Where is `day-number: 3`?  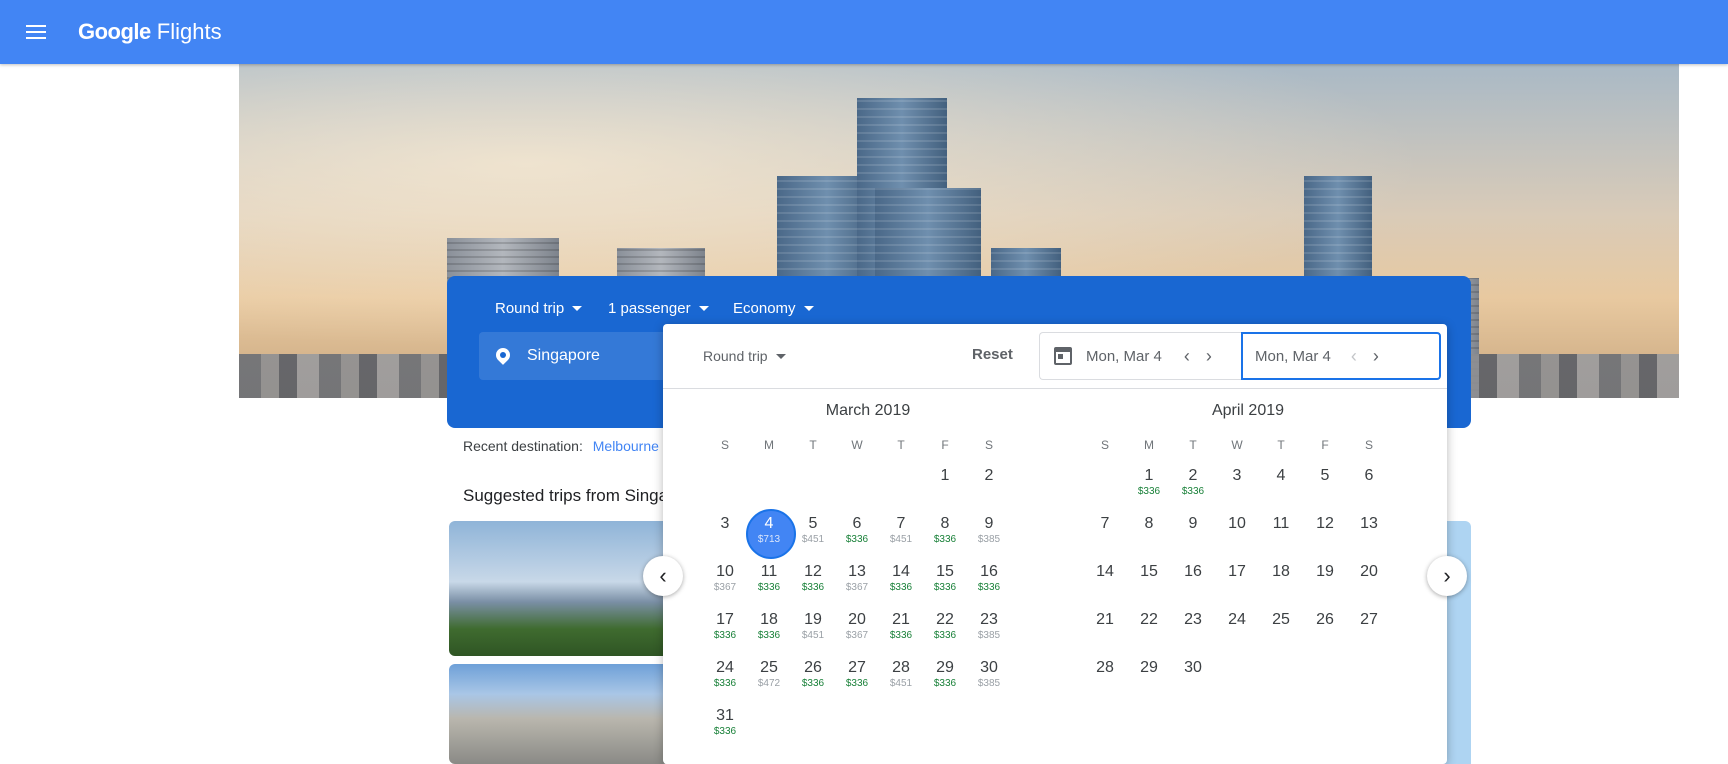 day-number: 3 is located at coordinates (1237, 475).